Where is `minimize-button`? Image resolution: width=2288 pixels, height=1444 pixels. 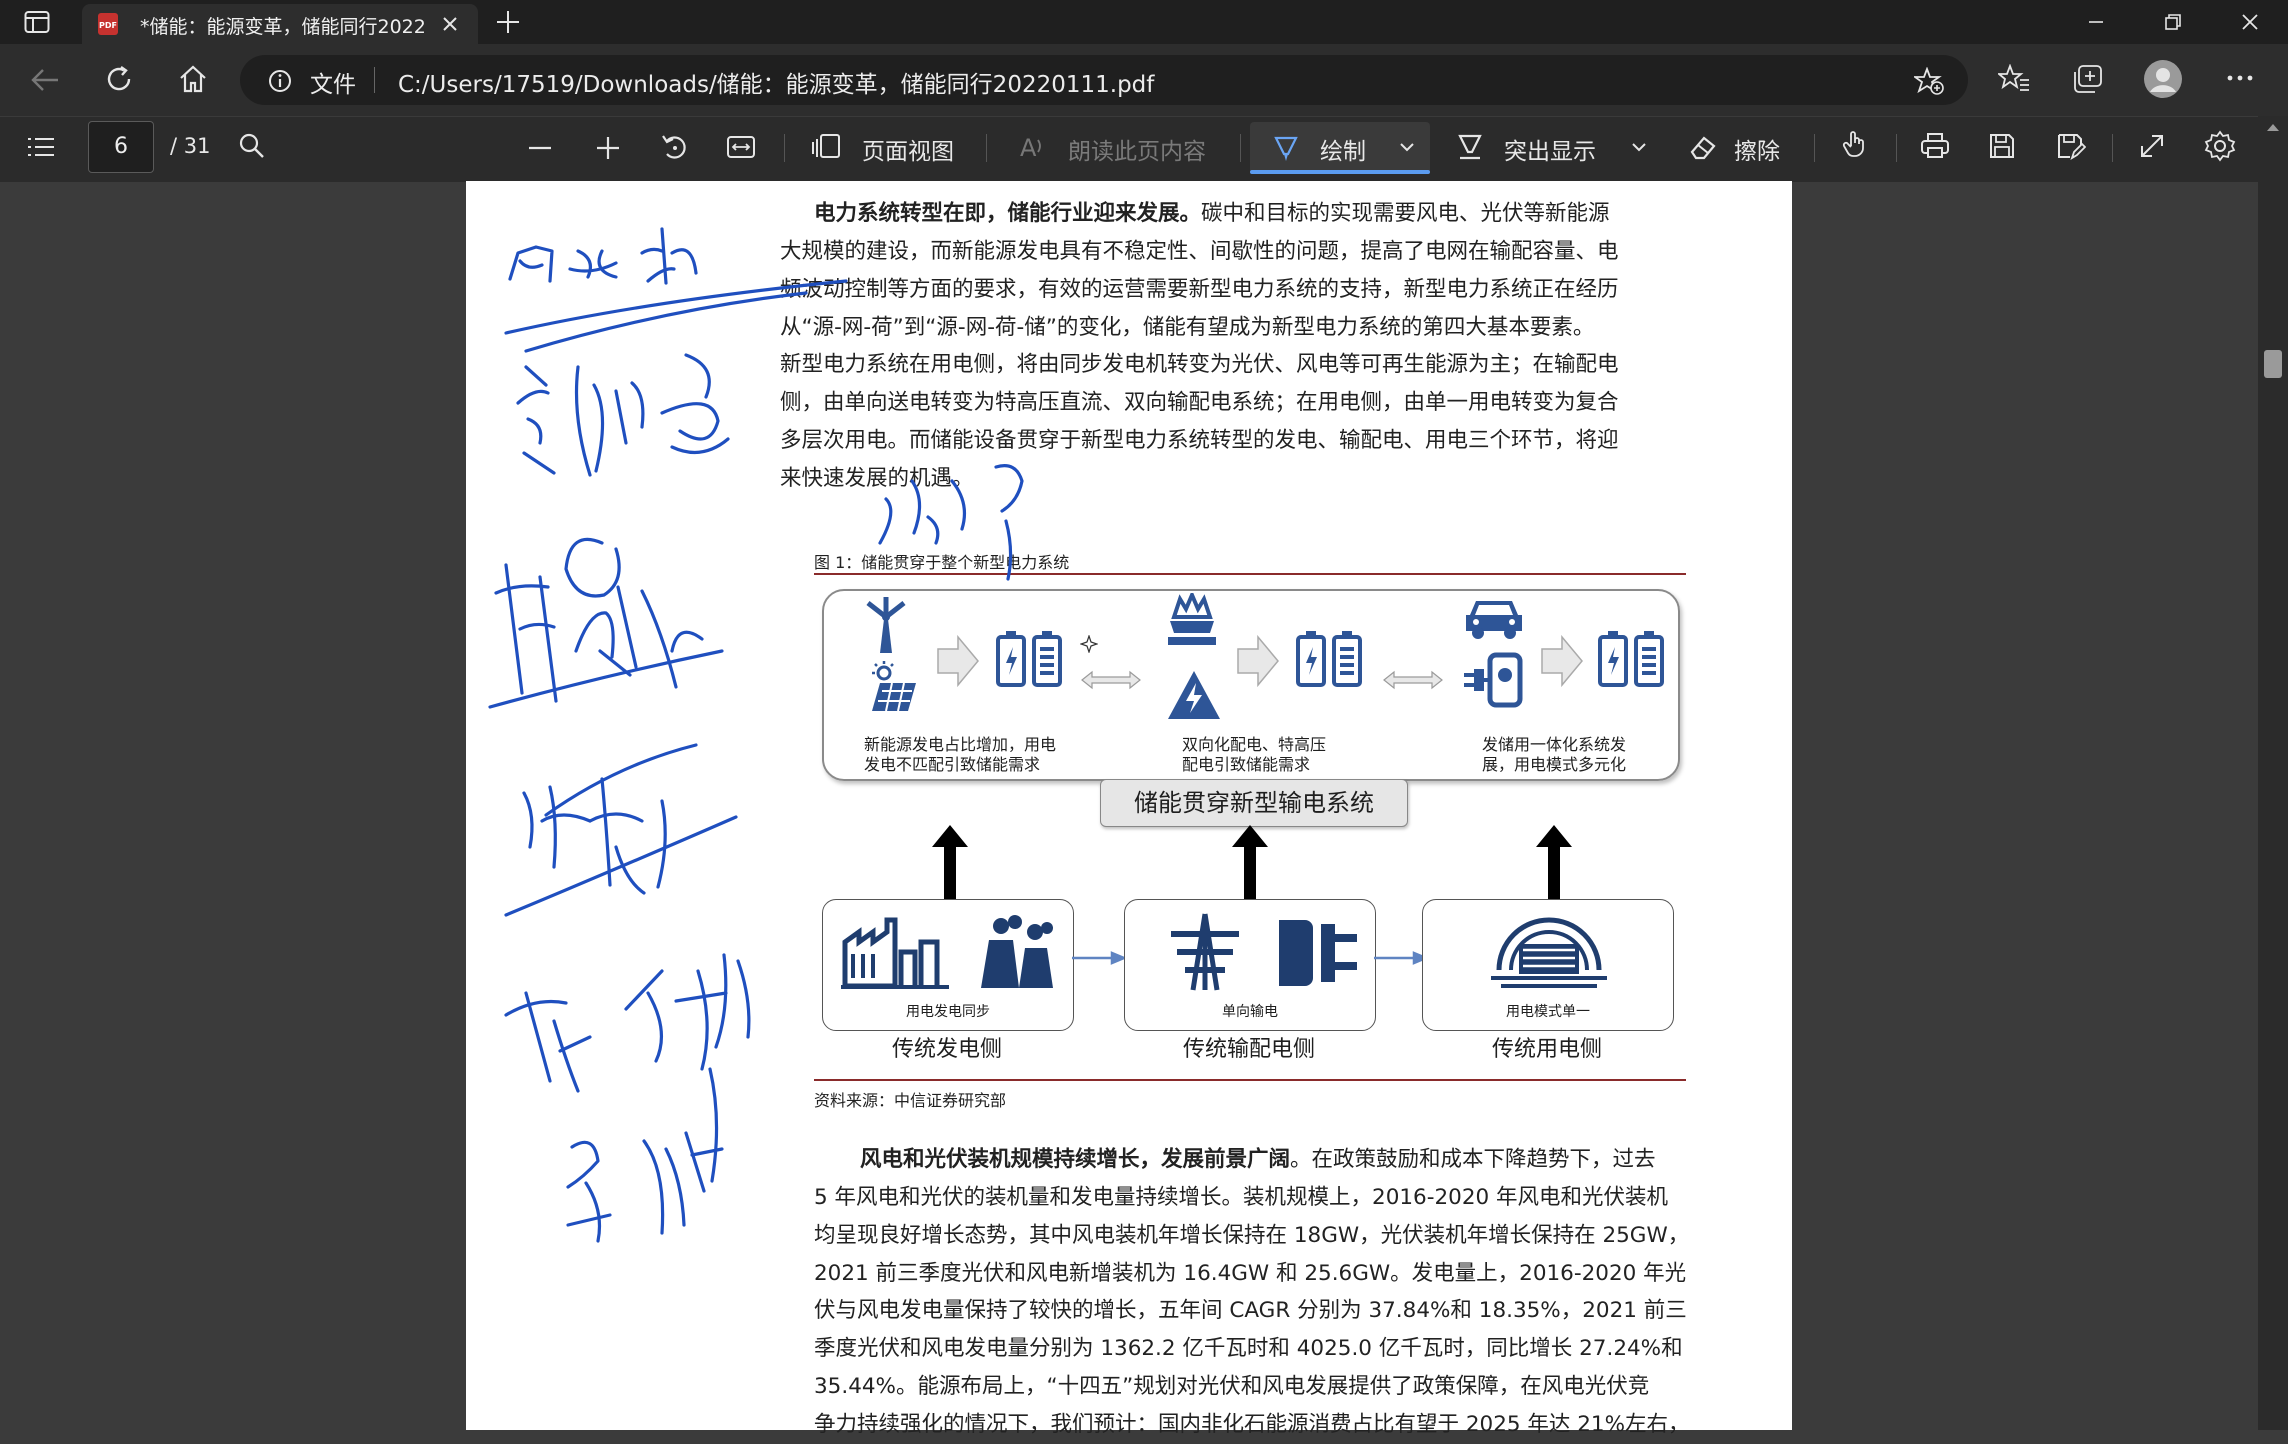
minimize-button is located at coordinates (2096, 22).